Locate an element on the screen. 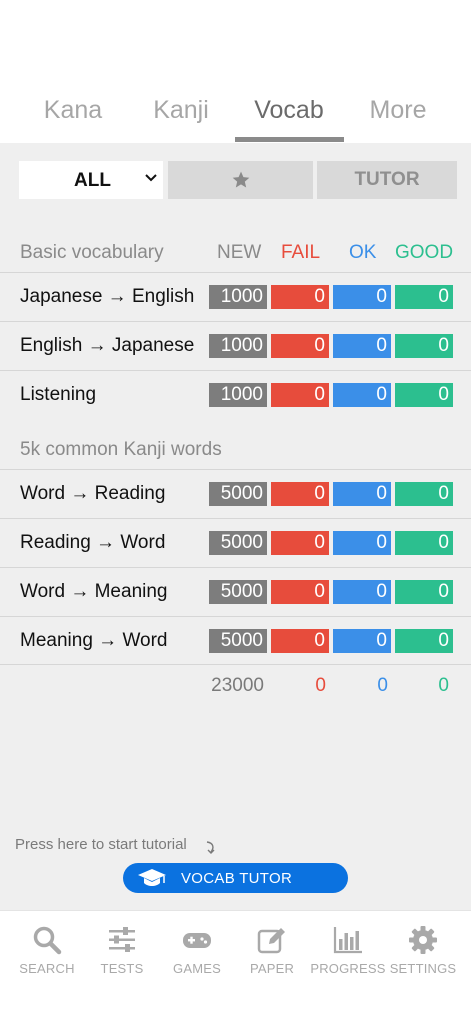 Image resolution: width=471 pixels, height=1024 pixels. section-header-5k-kanji-words: 5k common Kanji words is located at coordinates (235, 454).